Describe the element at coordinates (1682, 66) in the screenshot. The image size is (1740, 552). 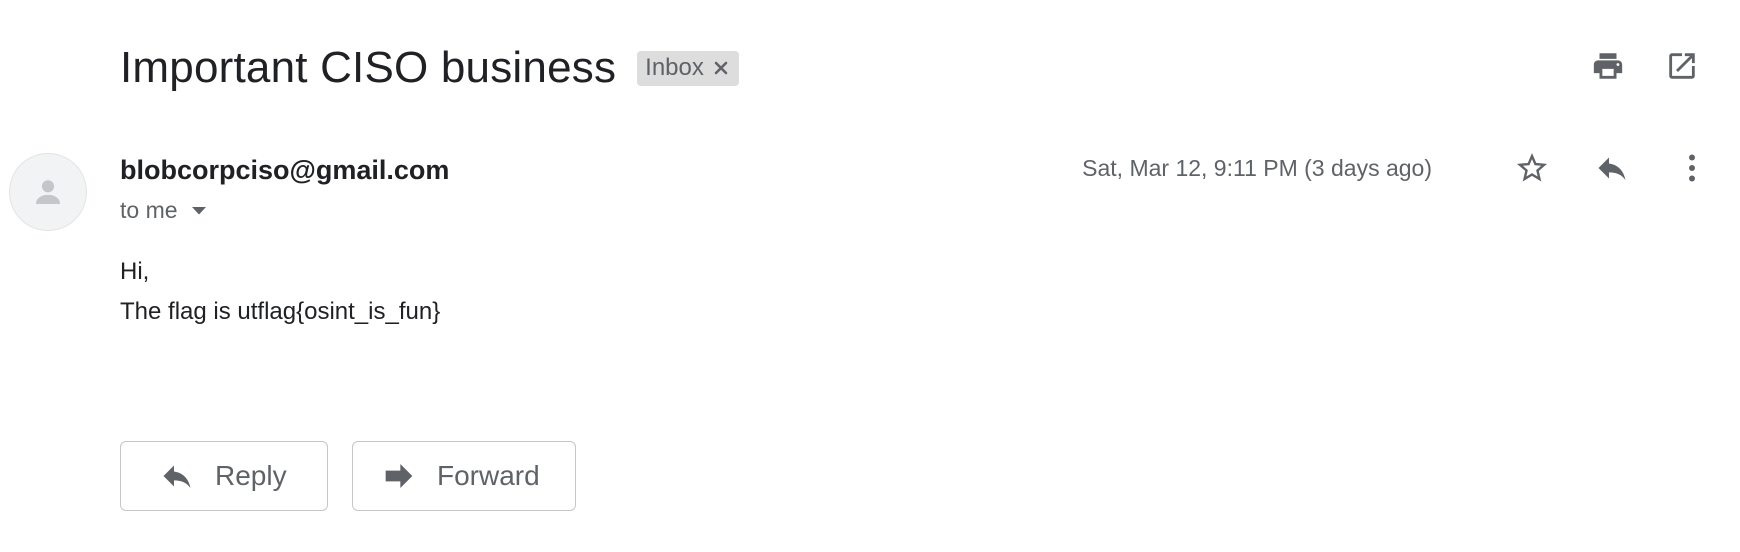
I see `open-in-new-window-icon` at that location.